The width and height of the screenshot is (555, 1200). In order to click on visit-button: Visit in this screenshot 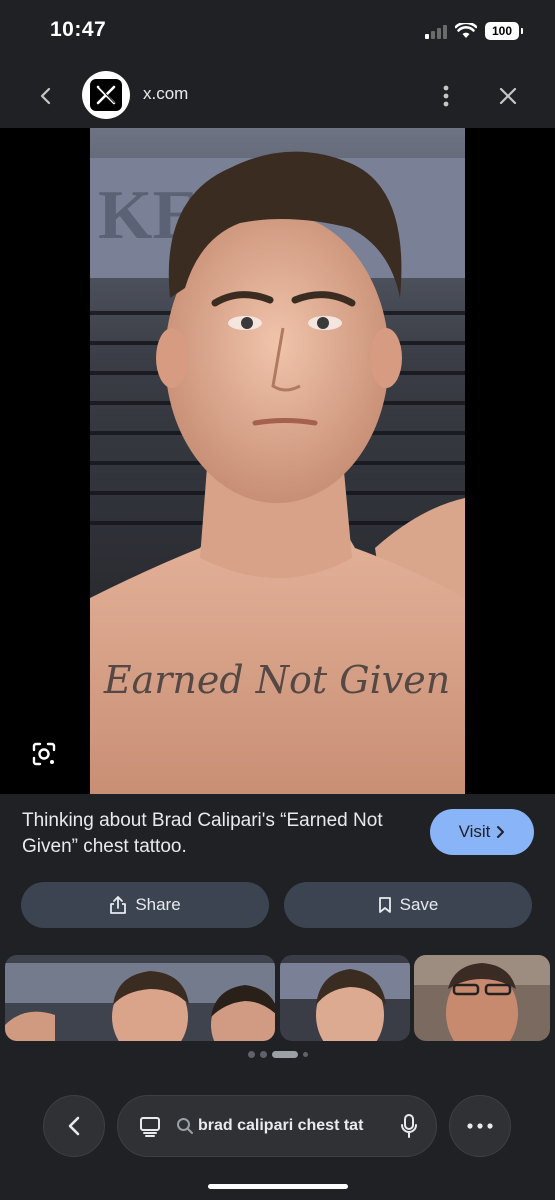, I will do `click(482, 832)`.